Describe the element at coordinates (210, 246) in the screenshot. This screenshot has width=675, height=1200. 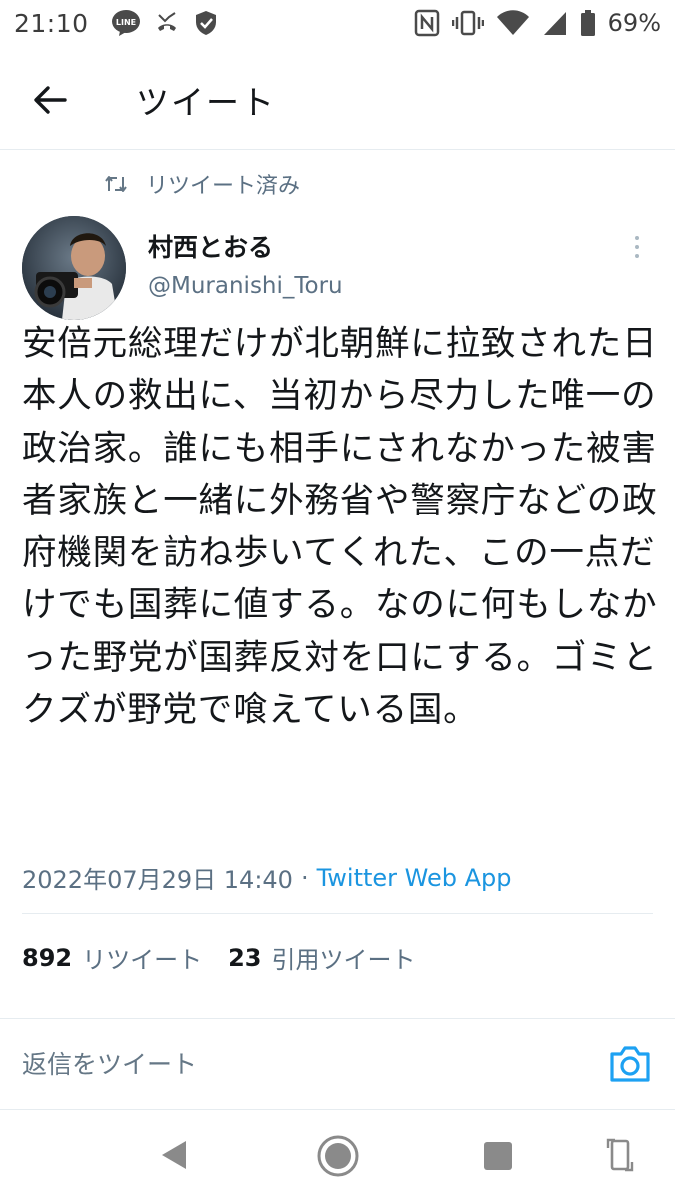
I see `author-name: 村西とおる` at that location.